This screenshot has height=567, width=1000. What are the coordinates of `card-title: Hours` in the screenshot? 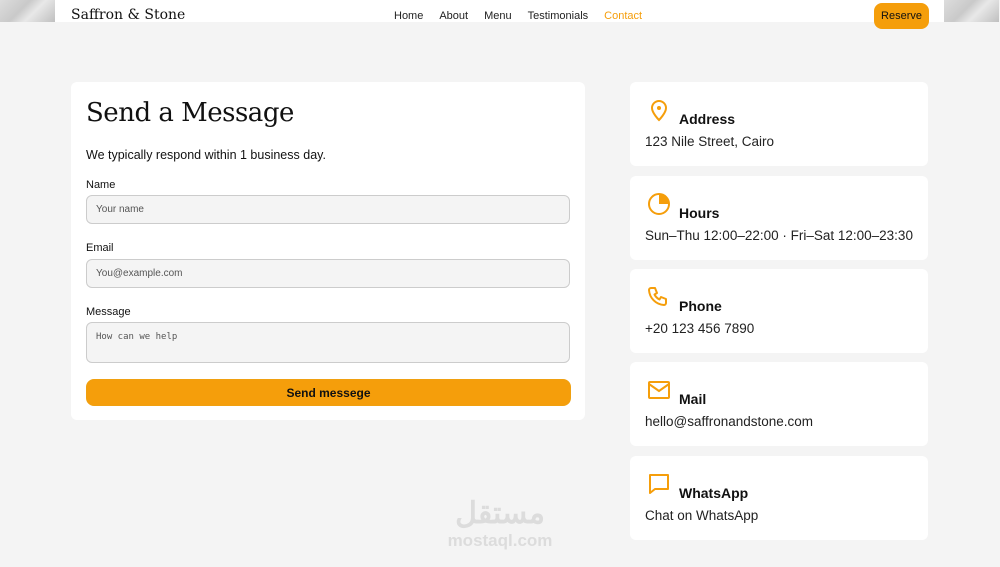 It's located at (699, 213).